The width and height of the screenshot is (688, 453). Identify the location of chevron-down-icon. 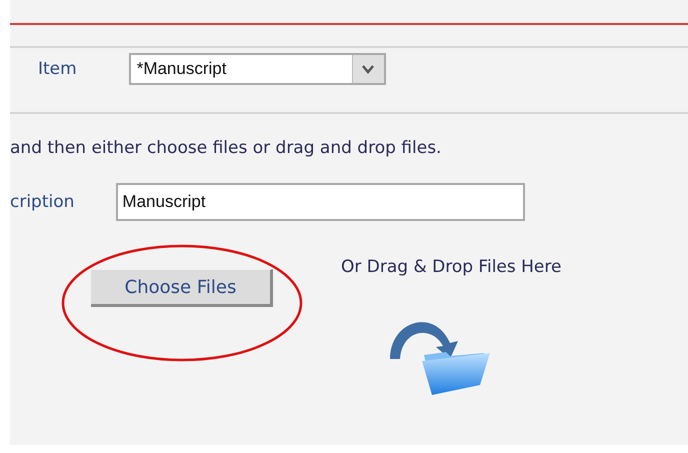
(368, 69).